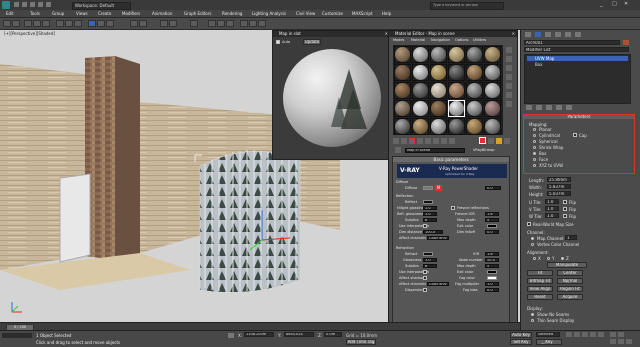 This screenshot has width=640, height=347. I want to click on utile-field: 1.0, so click(552, 201).